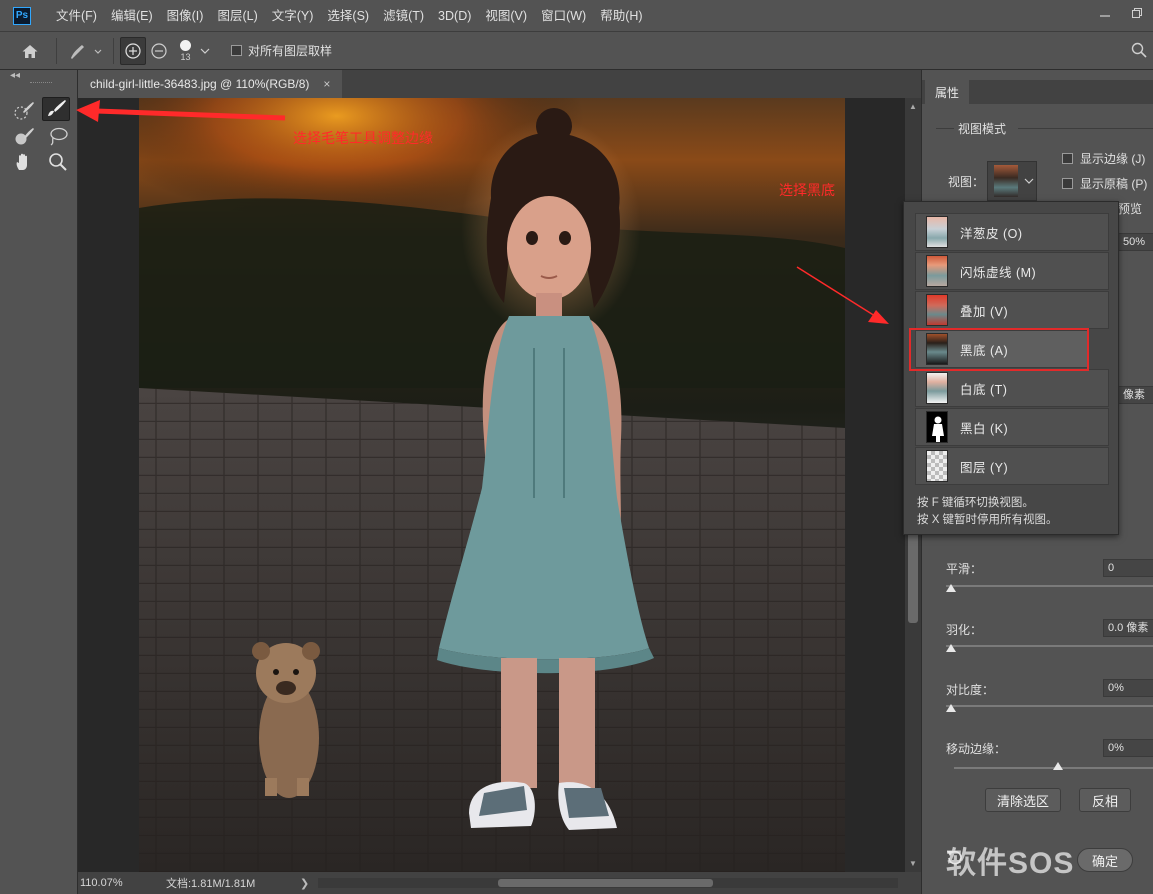 Image resolution: width=1153 pixels, height=894 pixels. What do you see at coordinates (913, 106) in the screenshot?
I see `scroll-up-icon: ▲` at bounding box center [913, 106].